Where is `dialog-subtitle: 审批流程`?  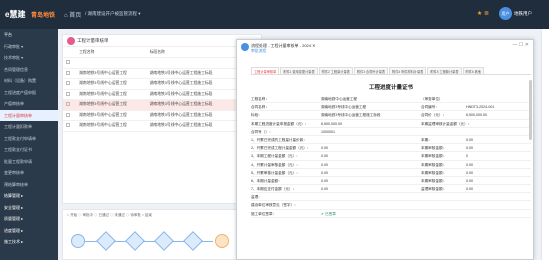
dialog-subtitle: 审批流程 is located at coordinates (258, 51).